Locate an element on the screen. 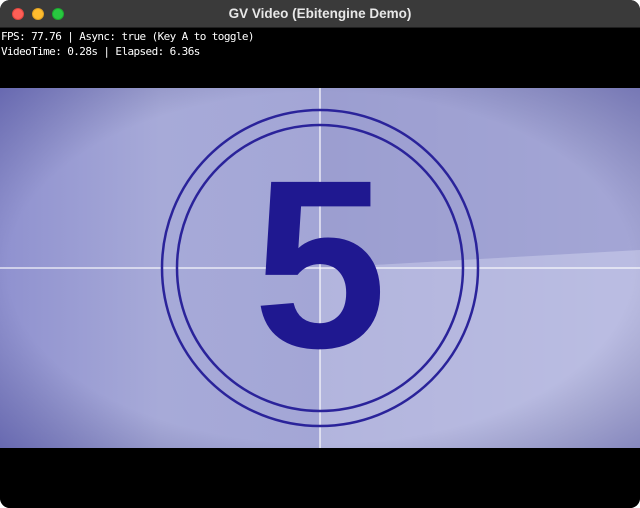  video-time-debug-text: VideoTime: 0.28s | Elapsed: 6.36s is located at coordinates (100, 51).